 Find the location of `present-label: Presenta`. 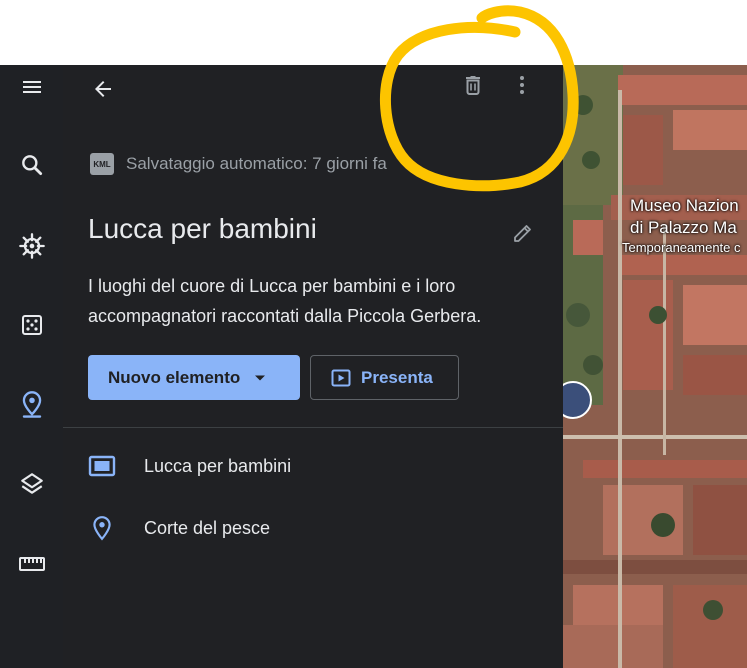

present-label: Presenta is located at coordinates (397, 377).